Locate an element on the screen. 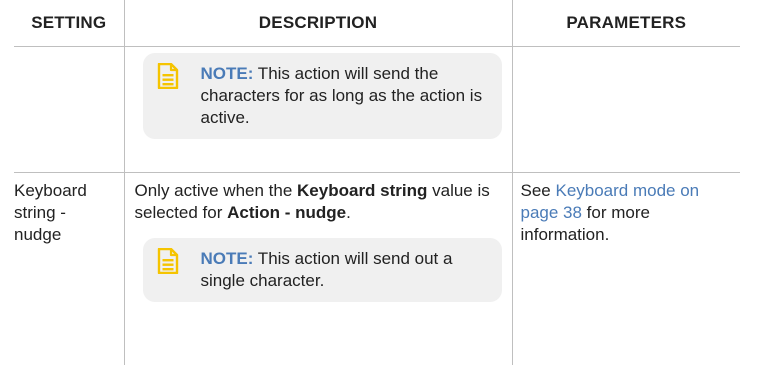 This screenshot has width=760, height=365. header-parameters: PARAMETERS is located at coordinates (626, 23).